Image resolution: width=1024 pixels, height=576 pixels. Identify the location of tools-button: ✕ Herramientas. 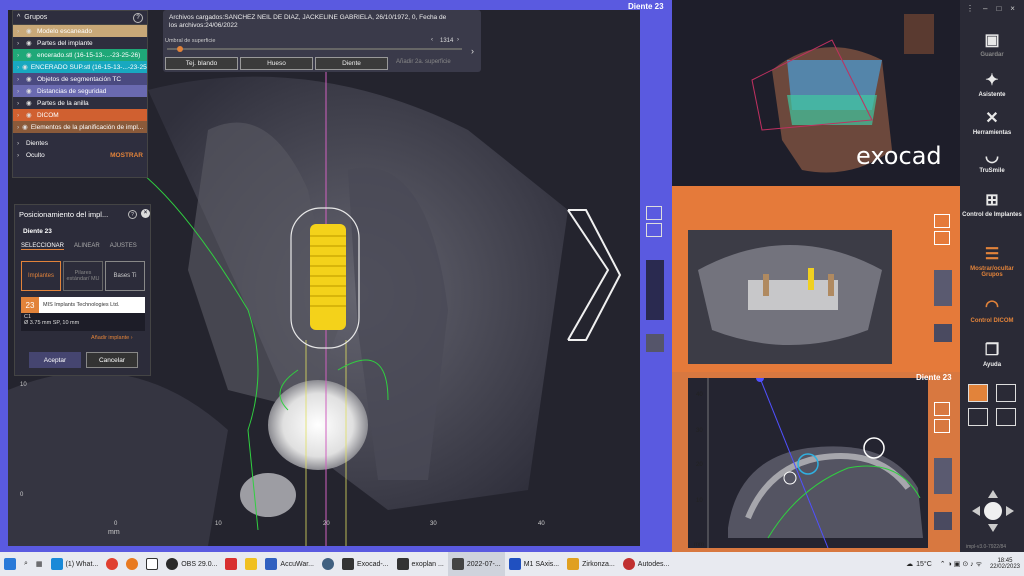
(992, 122).